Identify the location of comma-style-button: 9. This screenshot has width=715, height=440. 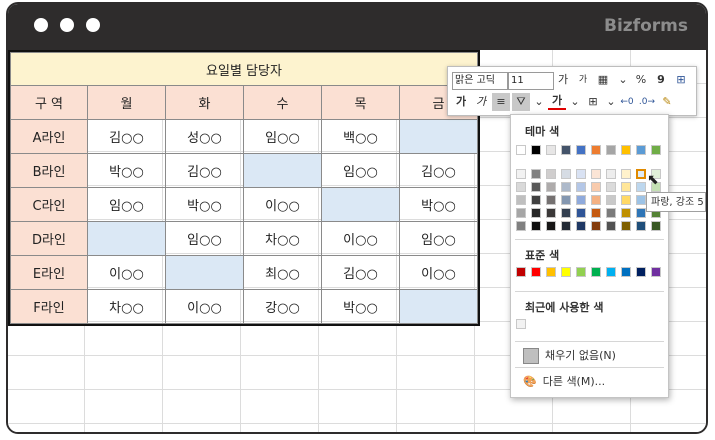
(661, 80).